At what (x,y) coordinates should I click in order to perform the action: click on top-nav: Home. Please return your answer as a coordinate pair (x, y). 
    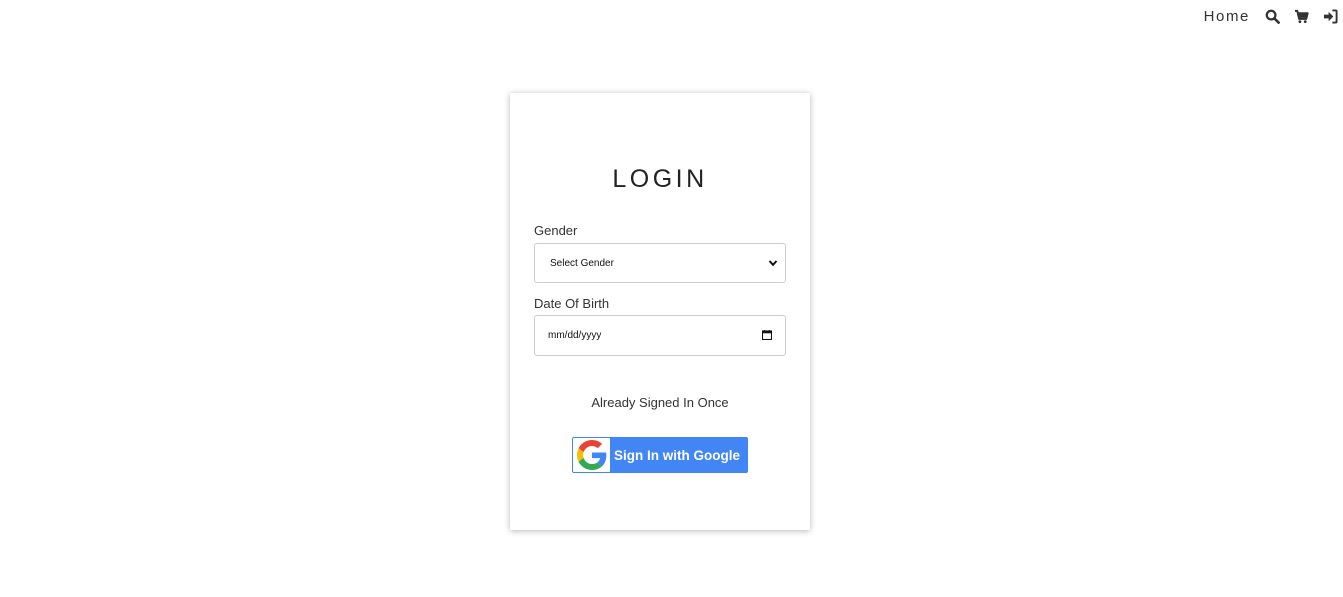
    Looking at the image, I should click on (1273, 16).